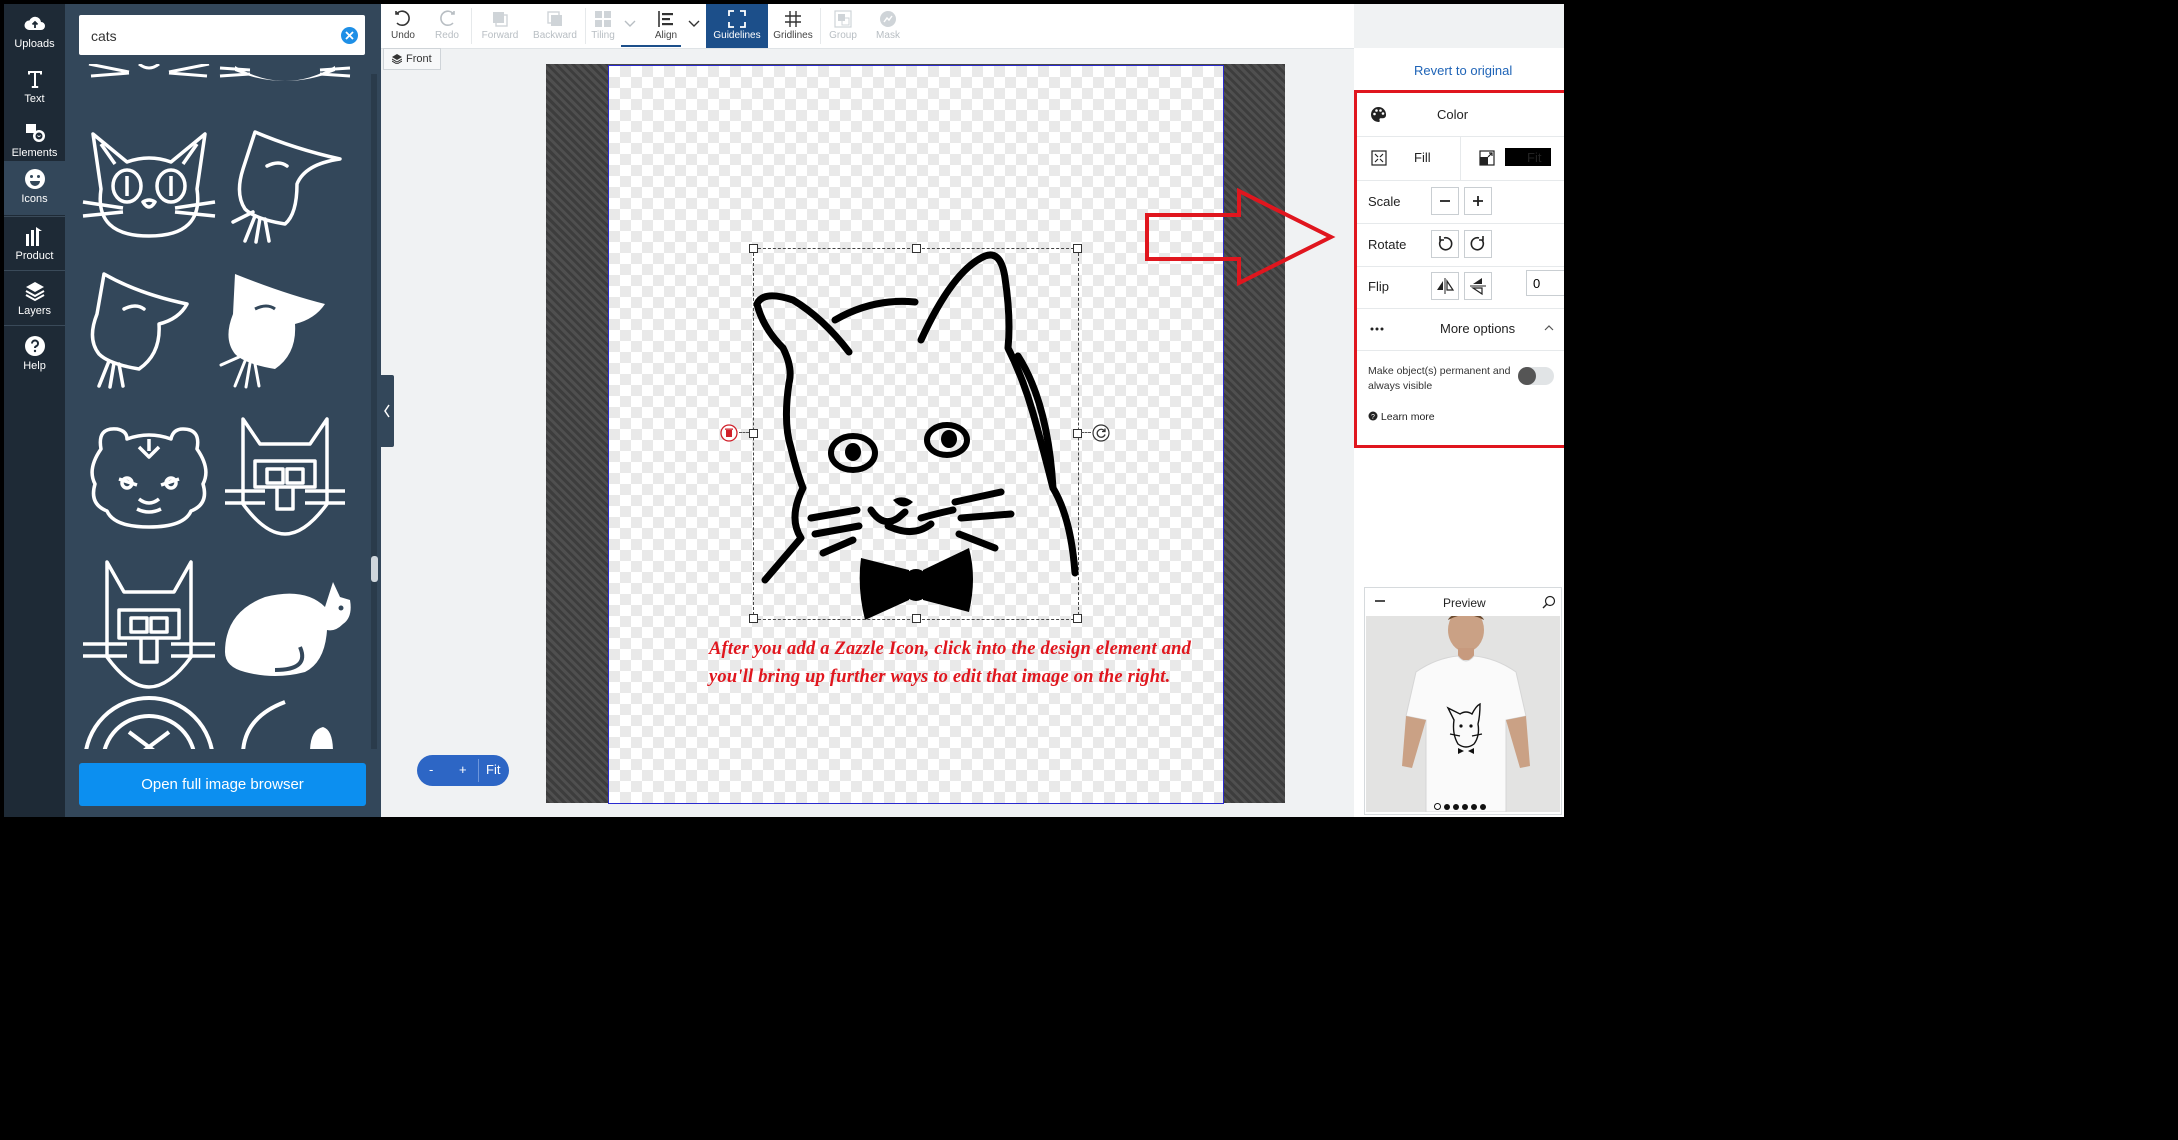 The width and height of the screenshot is (2178, 1140). Describe the element at coordinates (285, 189) in the screenshot. I see `icon-result-cat-profile` at that location.